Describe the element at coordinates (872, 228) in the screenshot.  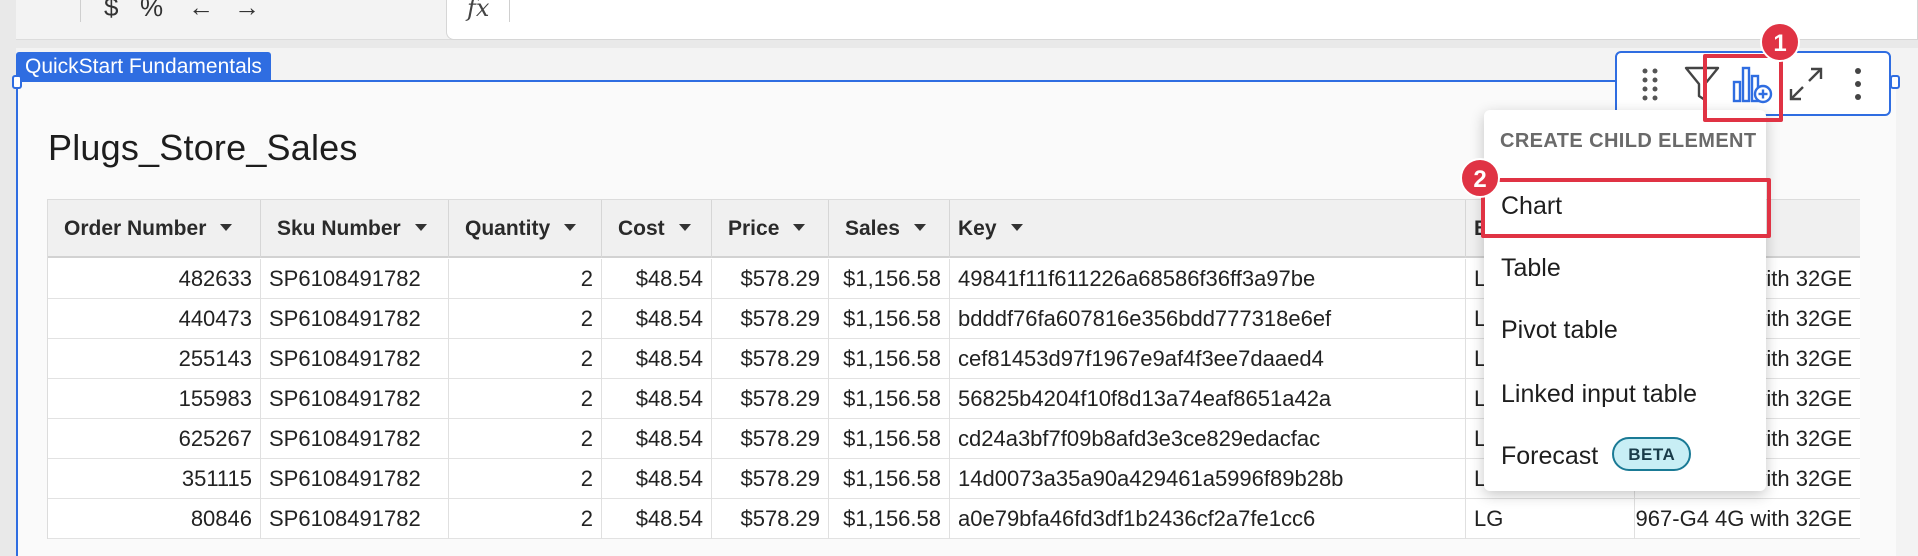
I see `column-header-label: Sales` at that location.